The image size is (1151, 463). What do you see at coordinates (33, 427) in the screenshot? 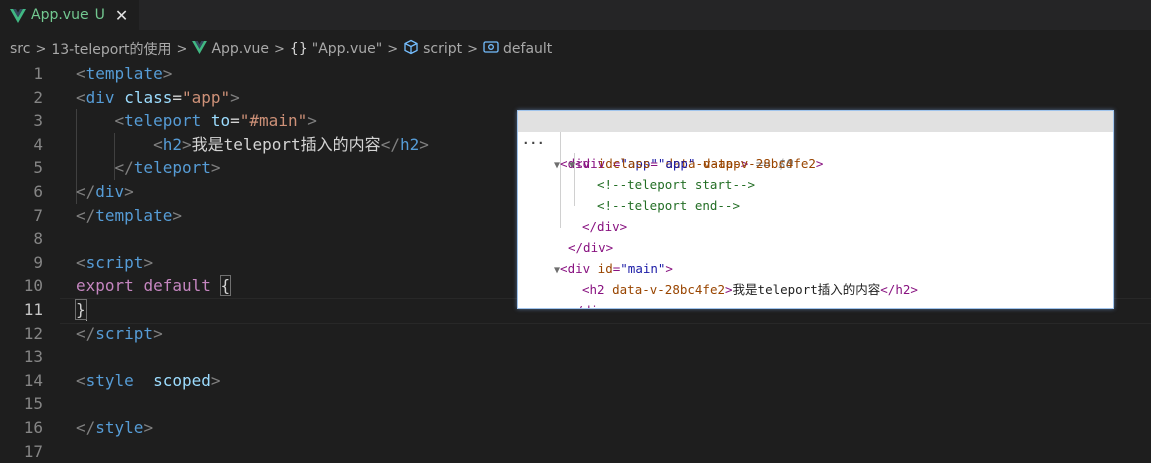
I see `line-number: 16` at bounding box center [33, 427].